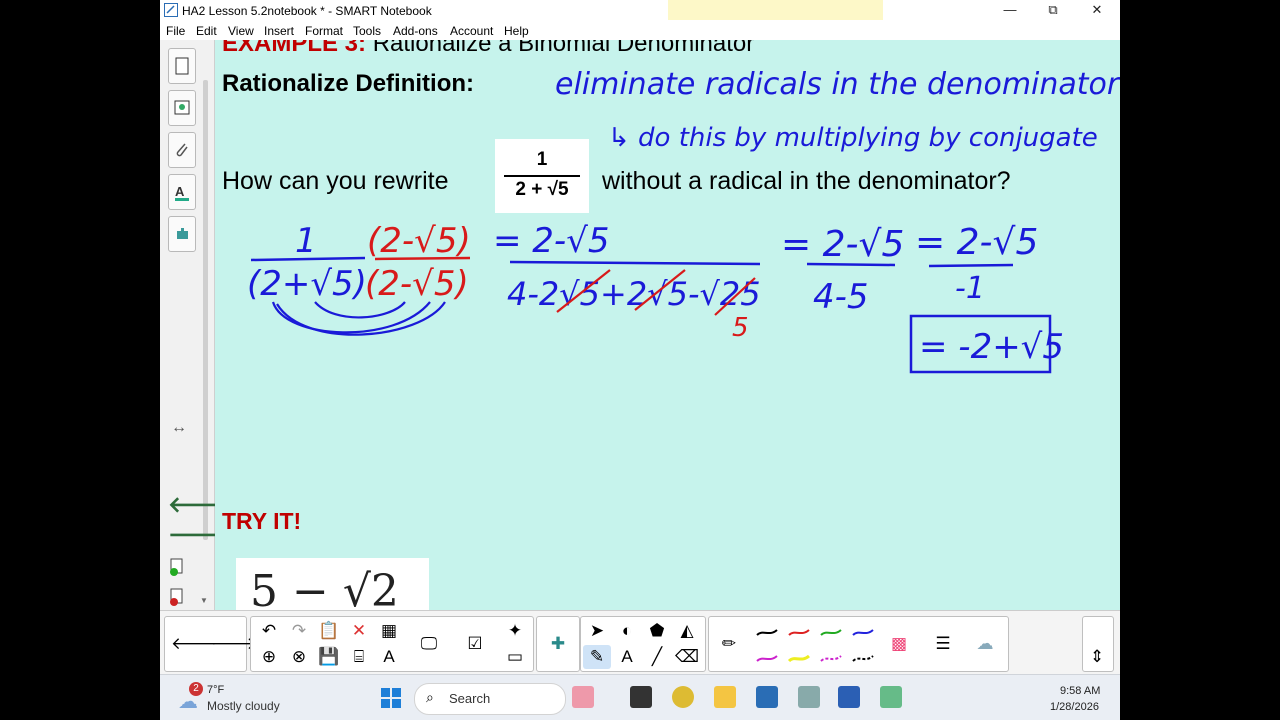 This screenshot has width=1280, height=720. I want to click on task-view-icon, so click(641, 697).